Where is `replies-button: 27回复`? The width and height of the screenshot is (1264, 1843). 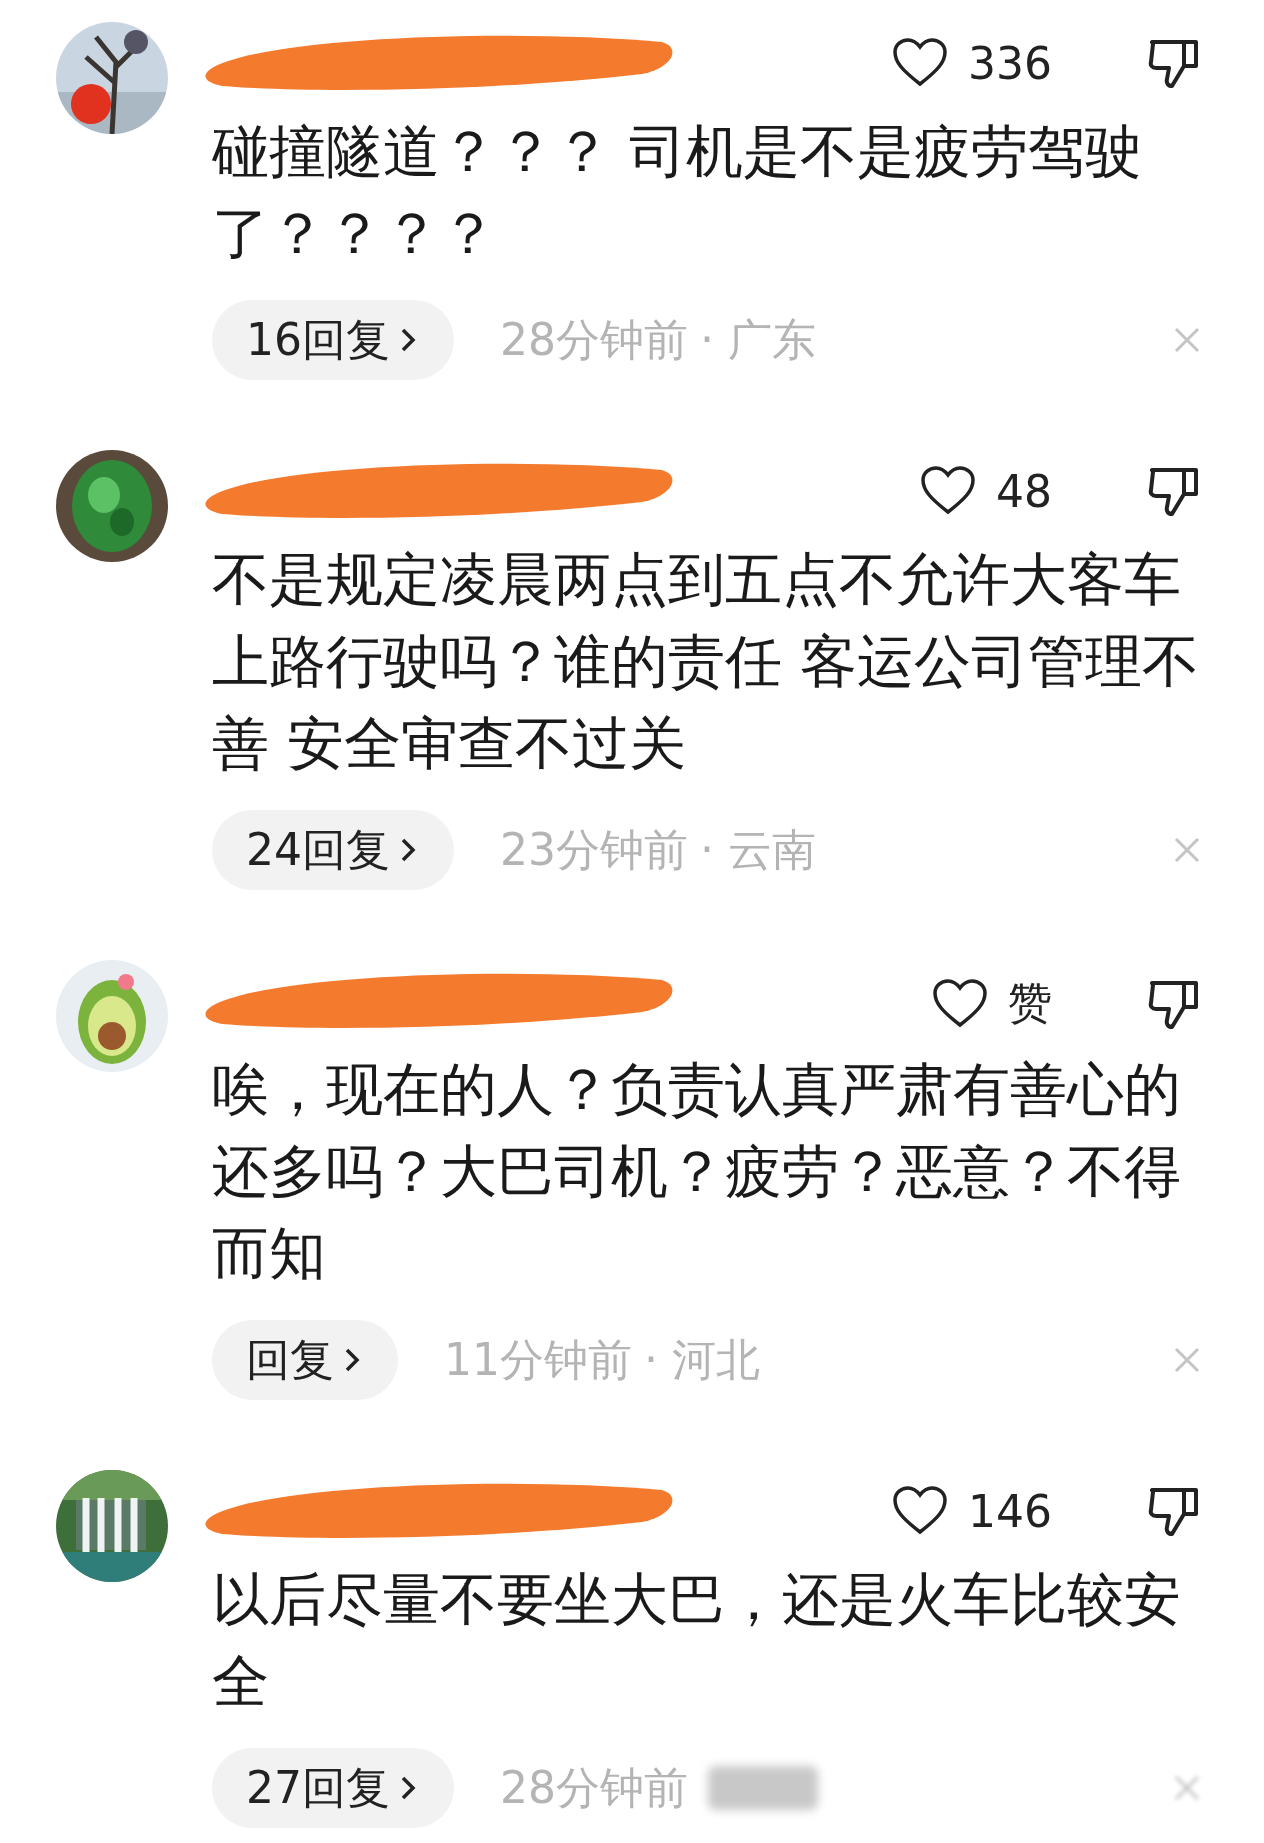 replies-button: 27回复 is located at coordinates (333, 1788).